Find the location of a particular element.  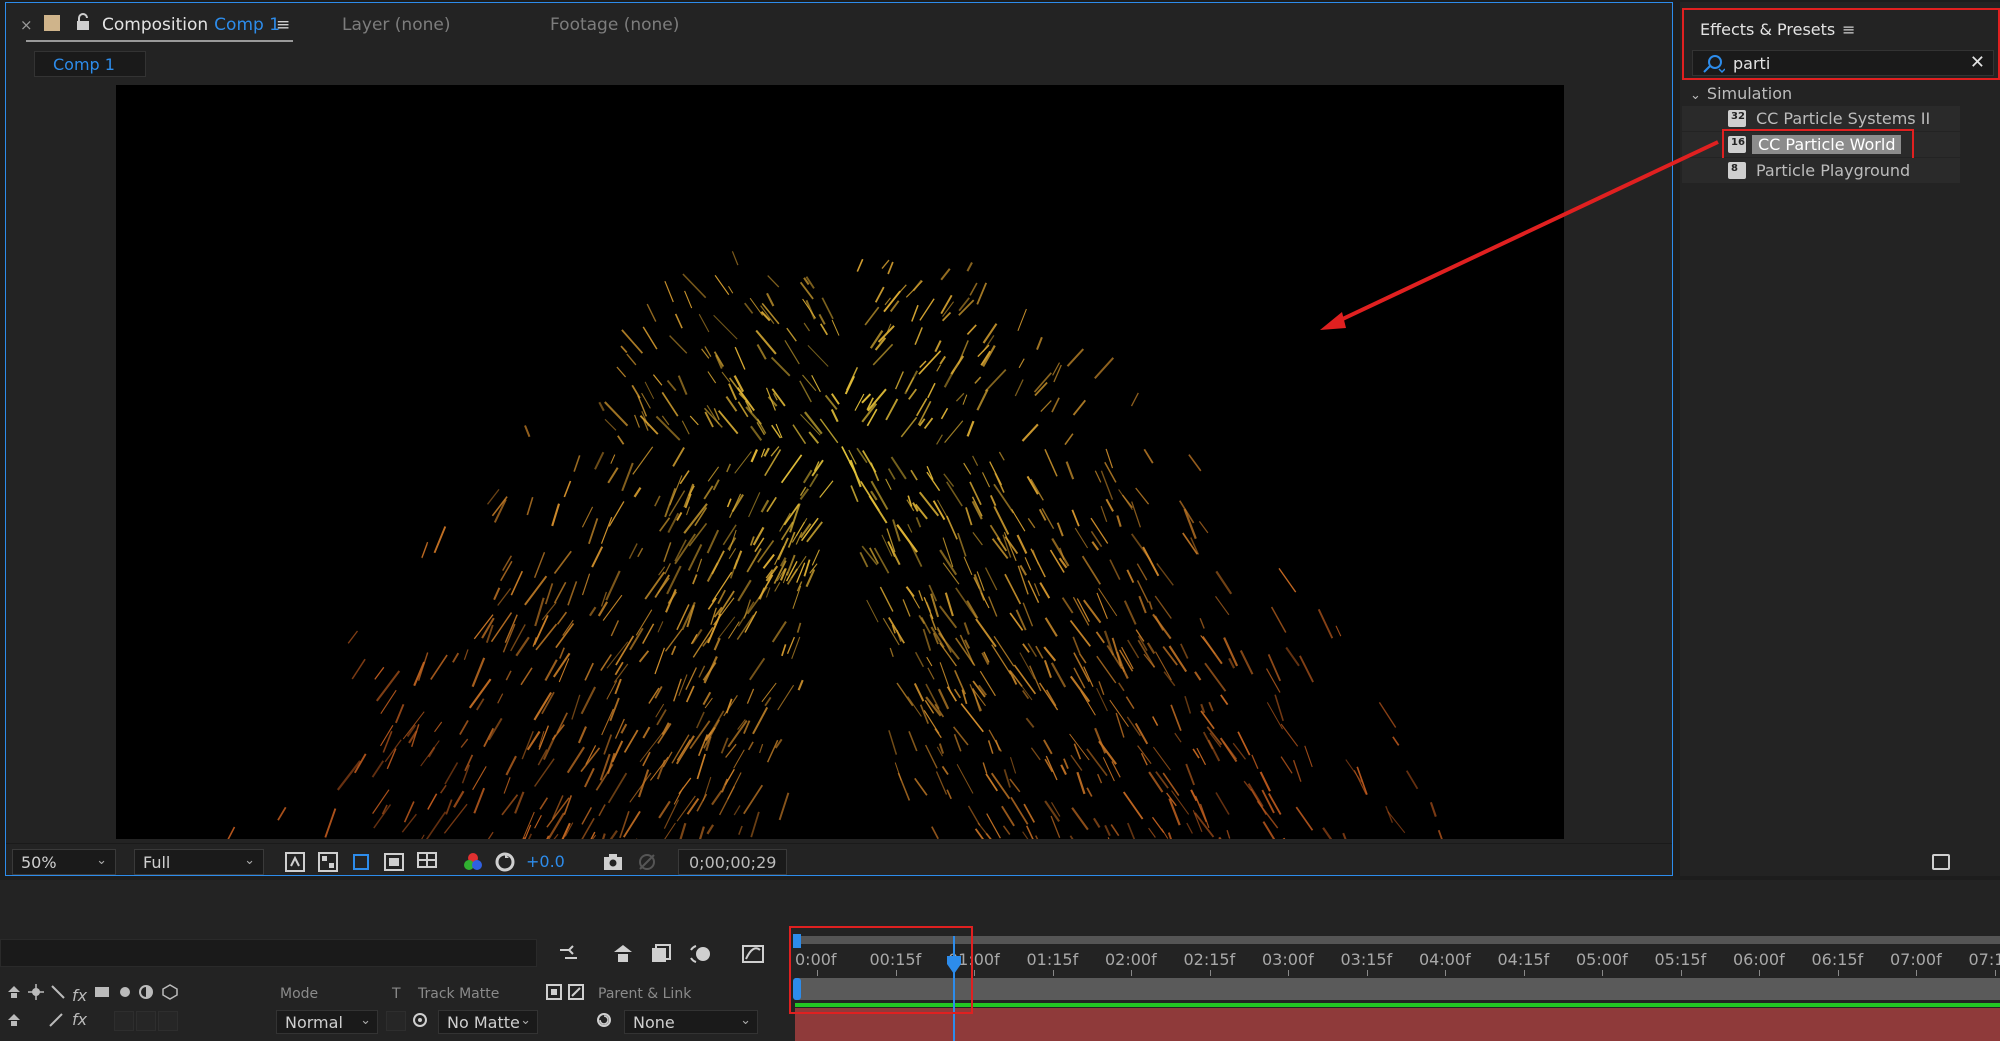

composition-tab: Composition Comp 1 is located at coordinates (191, 25).